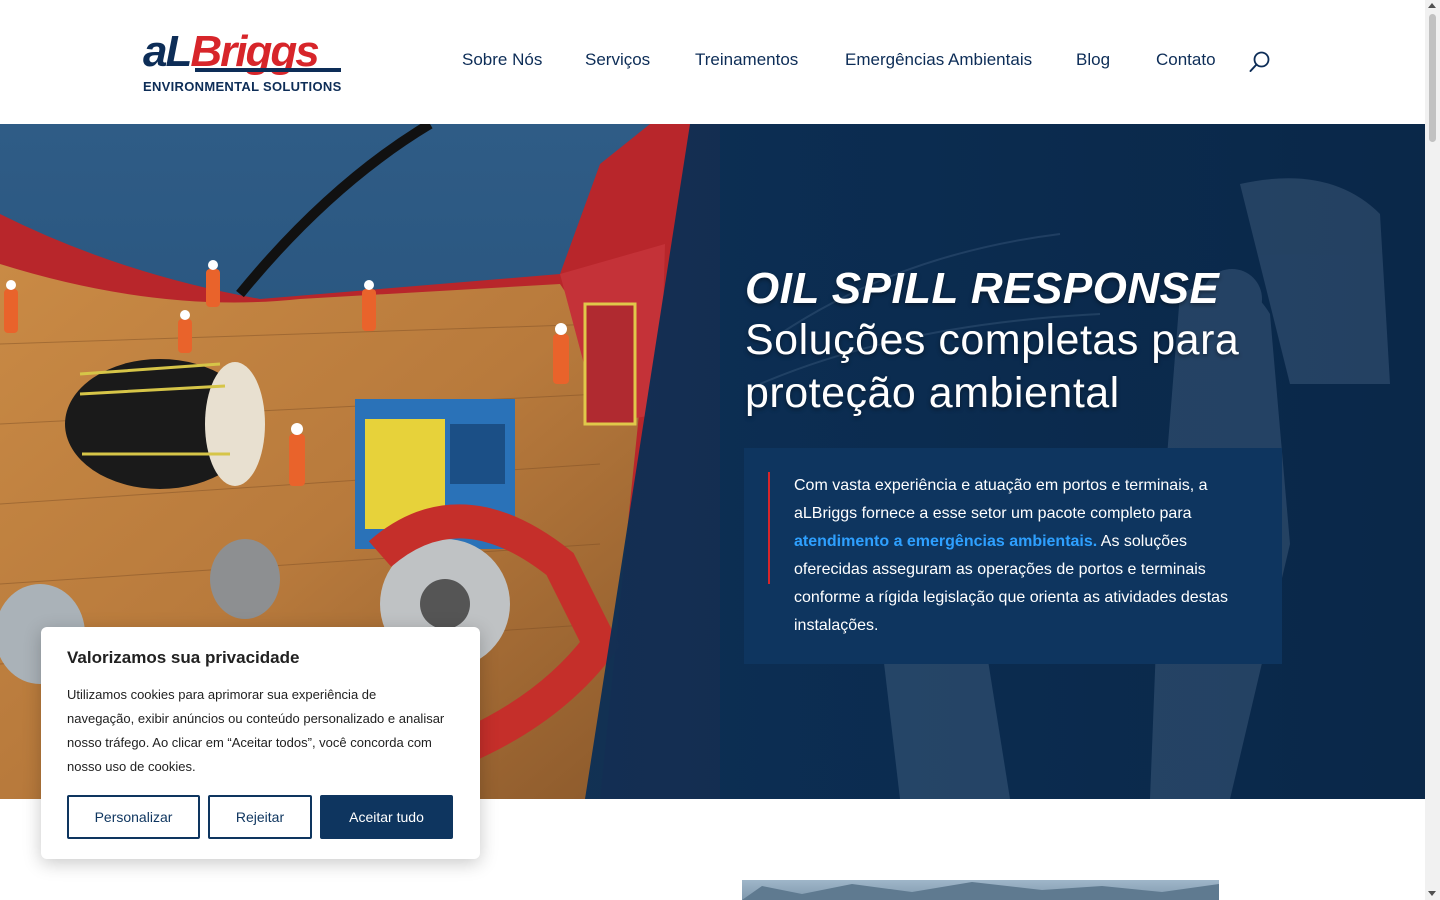 The width and height of the screenshot is (1440, 900). I want to click on nav-item-treinamentos: Treinamentos, so click(746, 60).